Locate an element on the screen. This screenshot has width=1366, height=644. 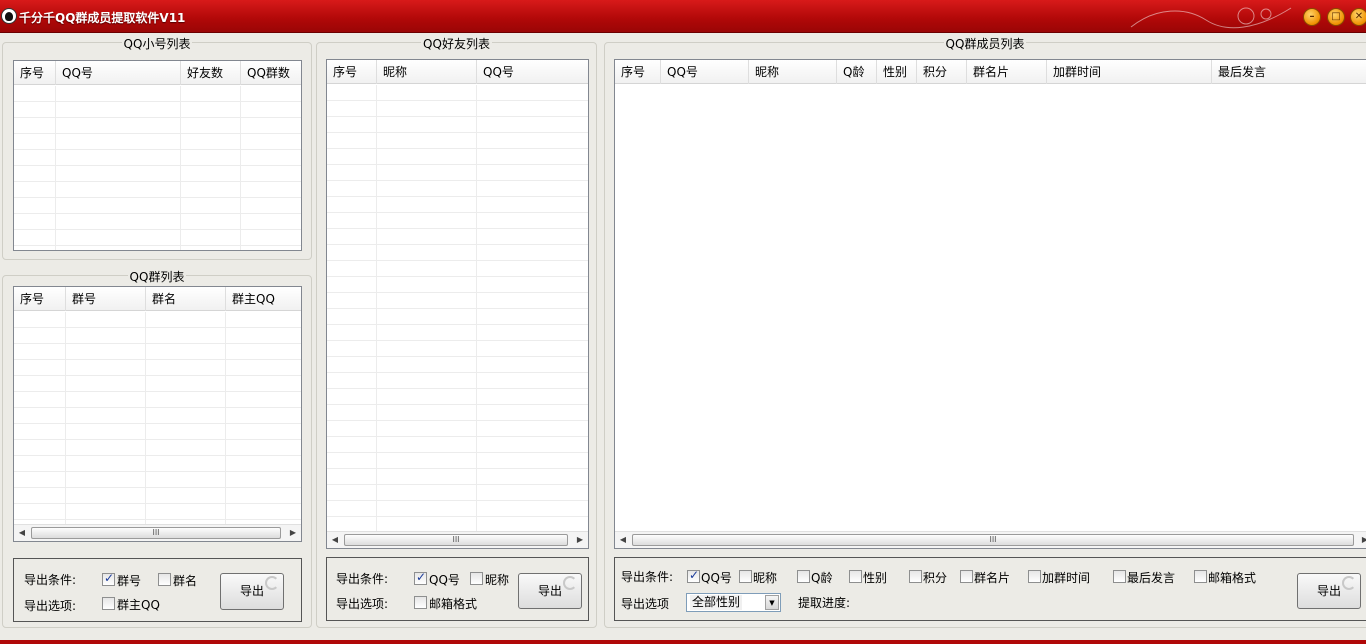
small-account-group: QQ小号列表 序号 QQ号 好友数 QQ群数 is located at coordinates (157, 148).